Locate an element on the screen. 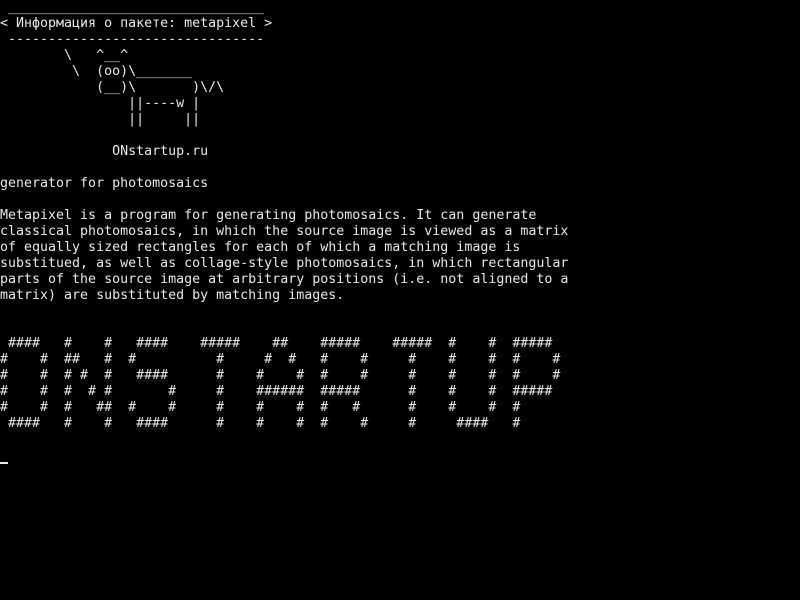  cow-ascii-line: \ (oo)\_______ is located at coordinates (96, 71).